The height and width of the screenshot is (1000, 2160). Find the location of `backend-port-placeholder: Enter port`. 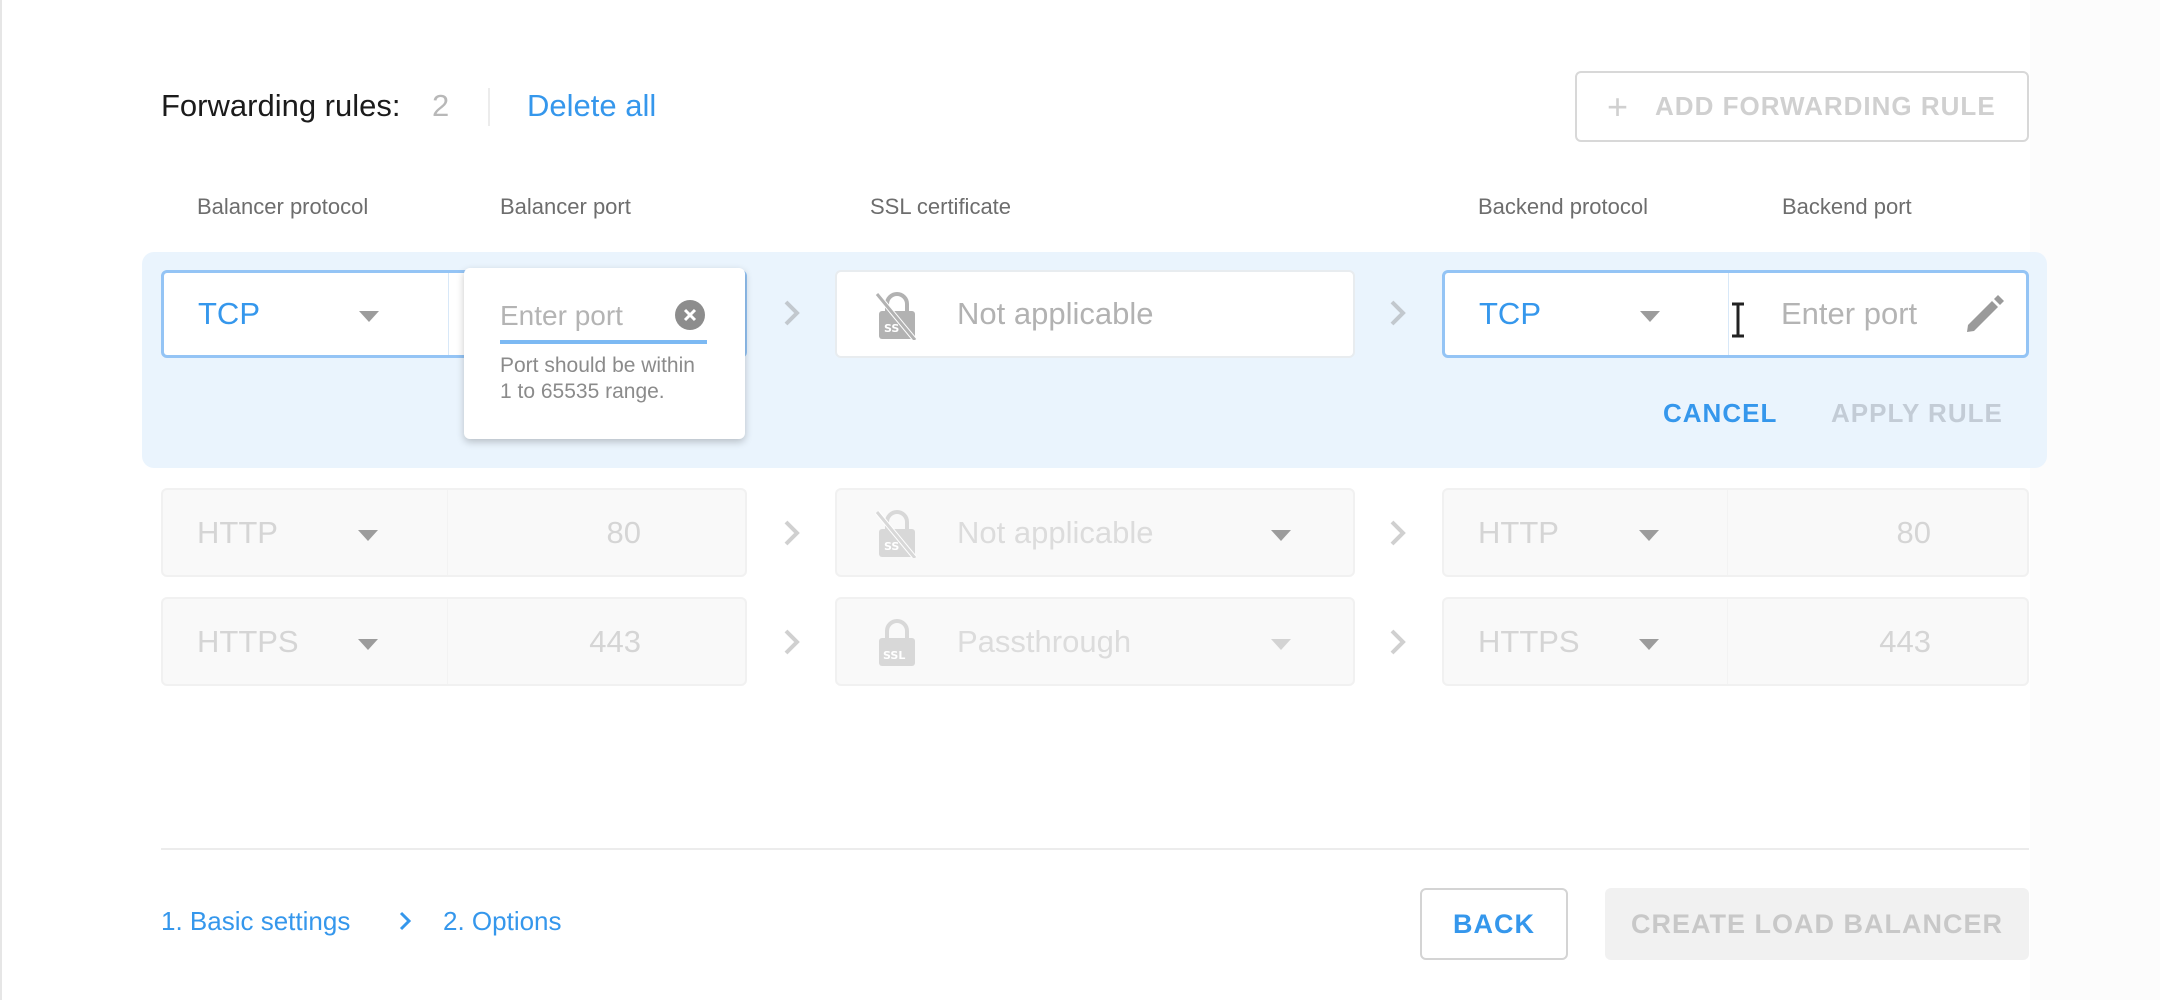

backend-port-placeholder: Enter port is located at coordinates (1849, 313).